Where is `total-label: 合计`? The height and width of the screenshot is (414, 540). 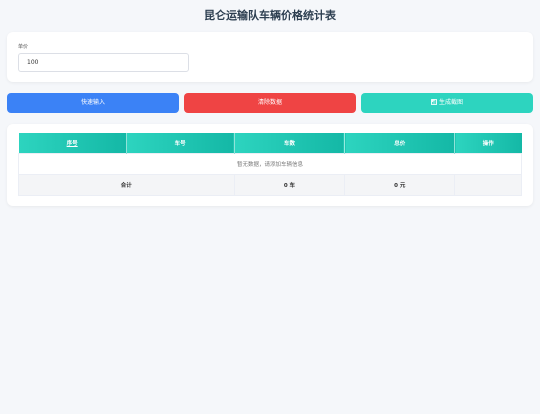 total-label: 合计 is located at coordinates (126, 185).